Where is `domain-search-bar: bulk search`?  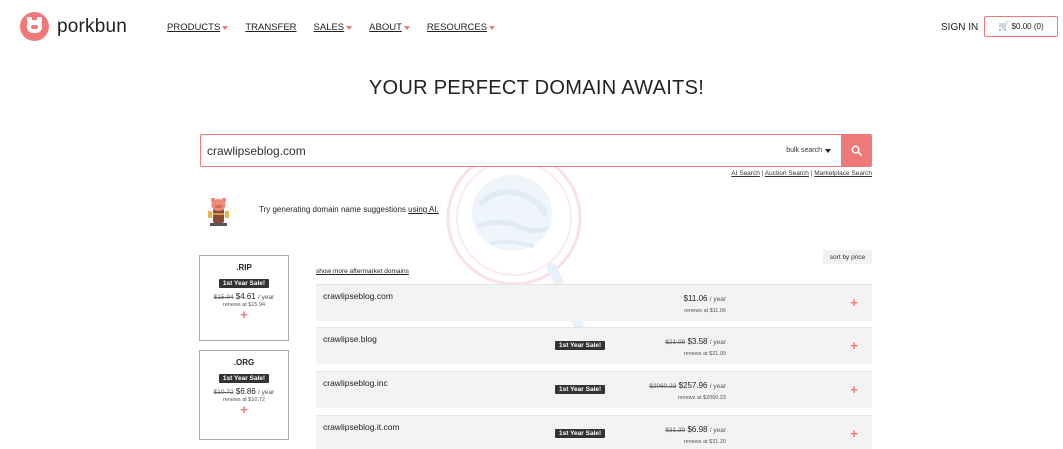 domain-search-bar: bulk search is located at coordinates (536, 150).